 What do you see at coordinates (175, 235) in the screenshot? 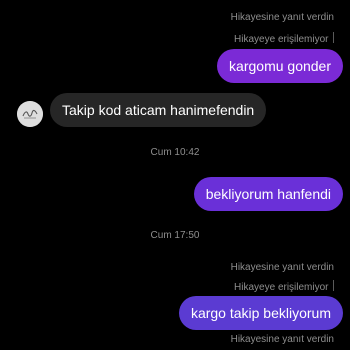
I see `timestamp: Cum 17:50` at bounding box center [175, 235].